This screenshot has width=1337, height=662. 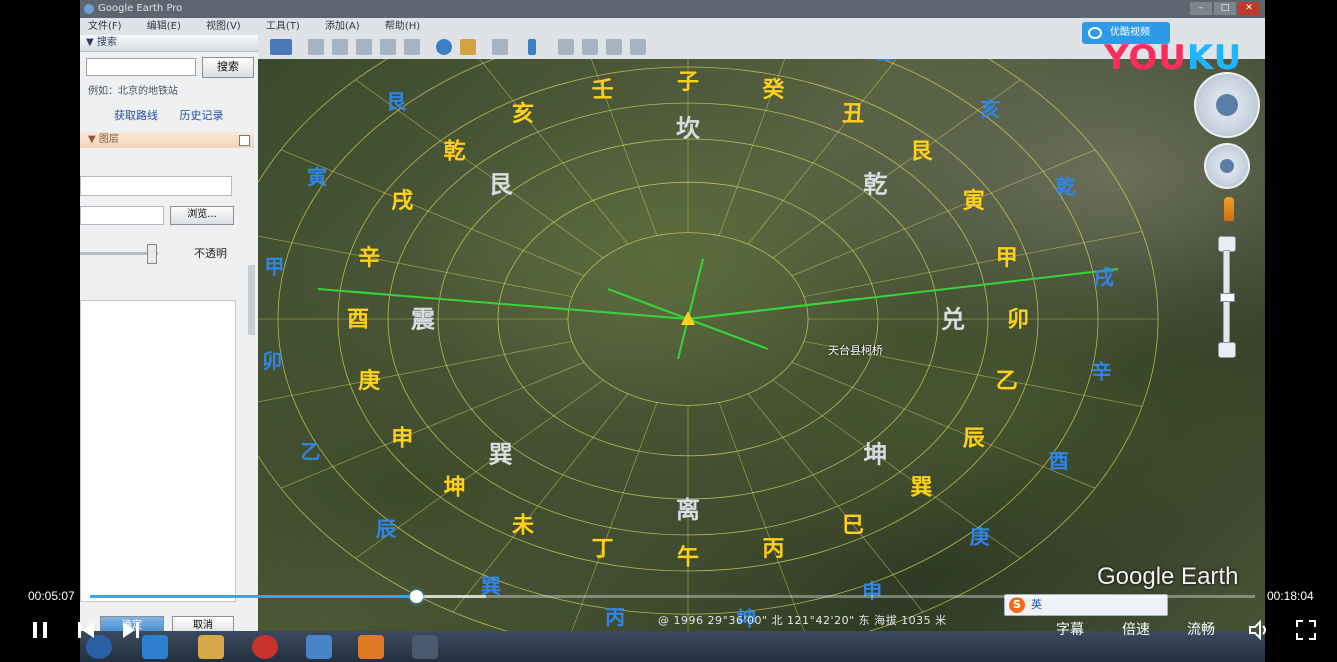 I want to click on google-earth-icon, so click(x=89, y=9).